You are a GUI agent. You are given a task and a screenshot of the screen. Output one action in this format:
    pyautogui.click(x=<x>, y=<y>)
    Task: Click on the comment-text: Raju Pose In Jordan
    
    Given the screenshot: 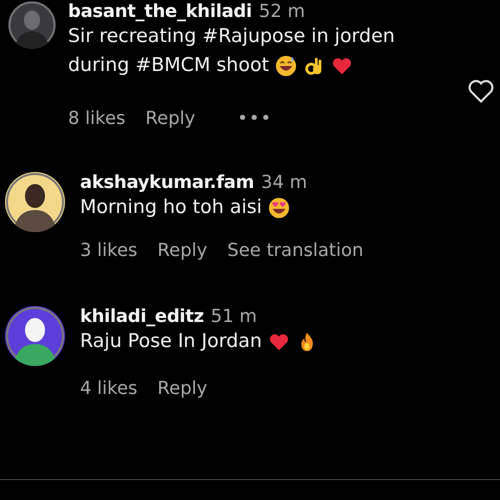 What is the action you would take?
    pyautogui.click(x=171, y=341)
    